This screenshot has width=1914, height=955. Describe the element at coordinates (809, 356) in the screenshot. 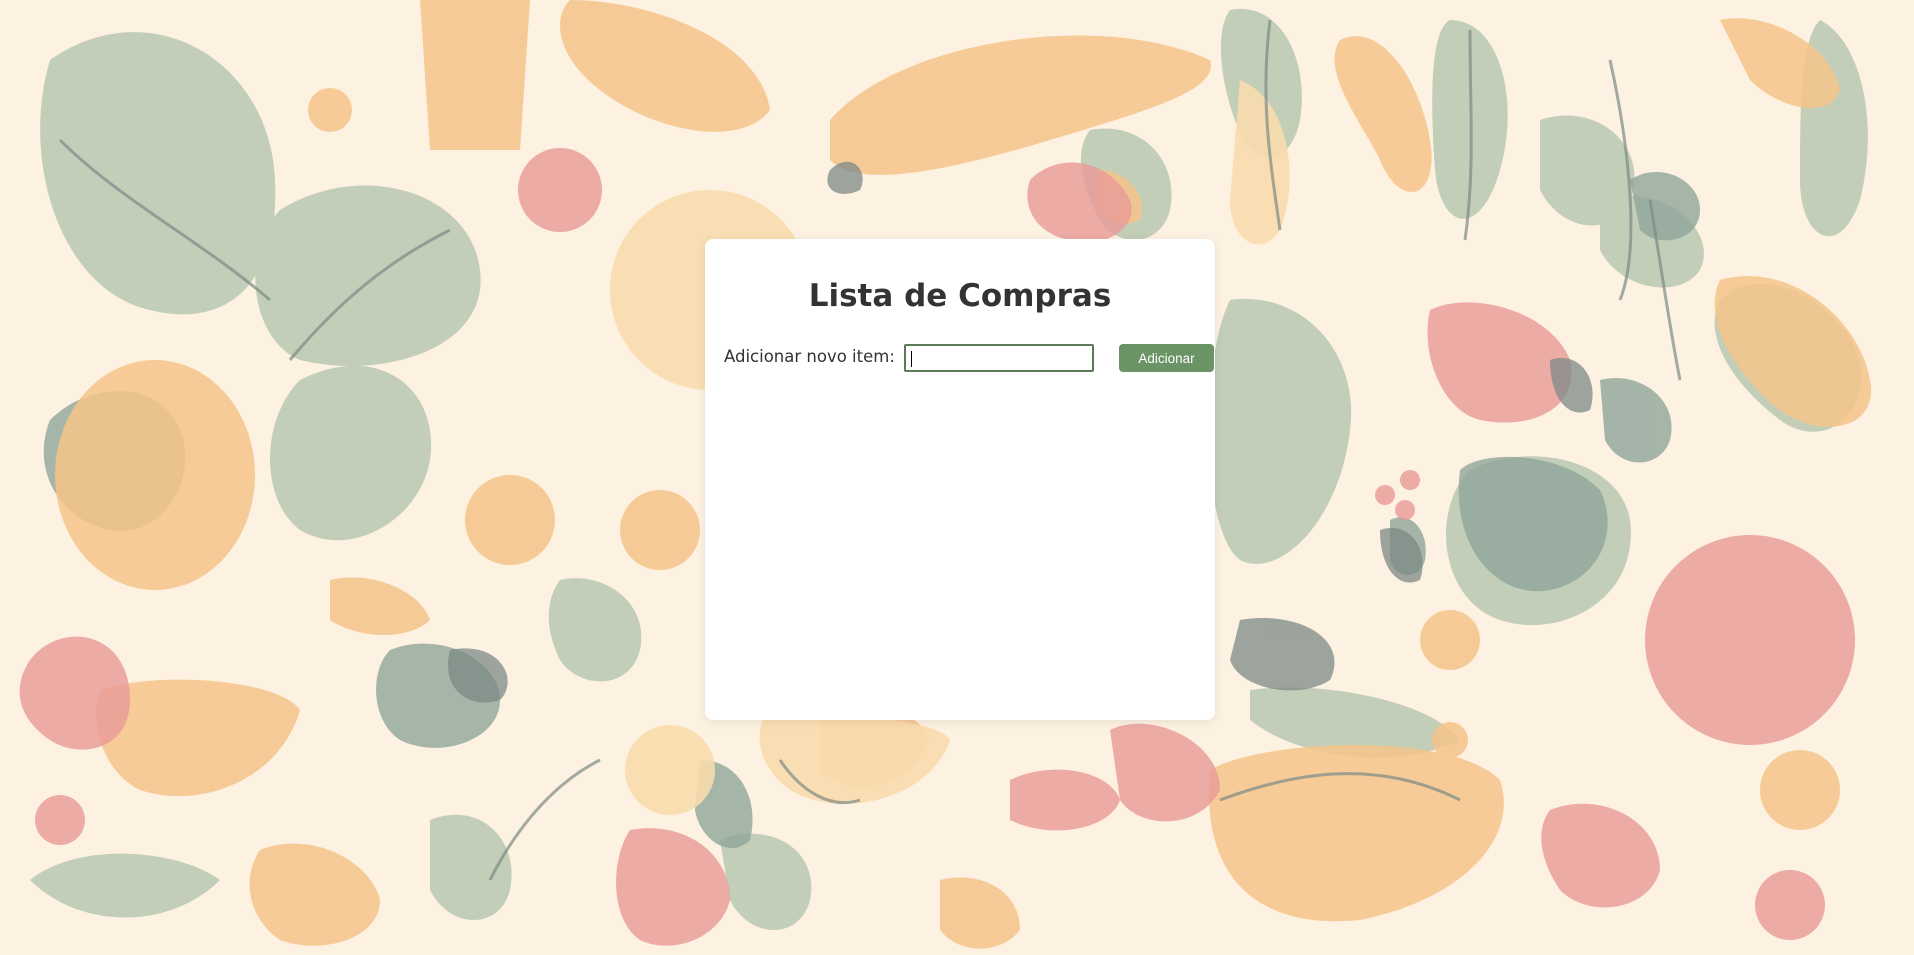

I see `add-item-label: Adicionar novo item:` at that location.